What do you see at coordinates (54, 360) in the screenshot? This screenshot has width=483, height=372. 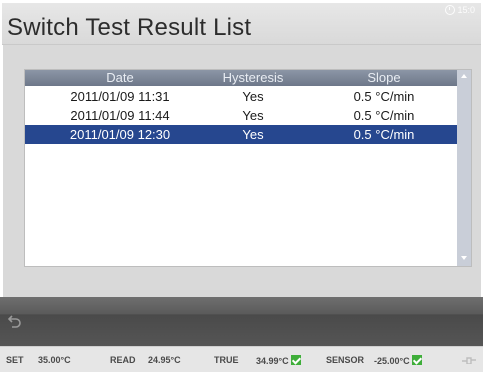 I see `set-value: 35.00°C` at bounding box center [54, 360].